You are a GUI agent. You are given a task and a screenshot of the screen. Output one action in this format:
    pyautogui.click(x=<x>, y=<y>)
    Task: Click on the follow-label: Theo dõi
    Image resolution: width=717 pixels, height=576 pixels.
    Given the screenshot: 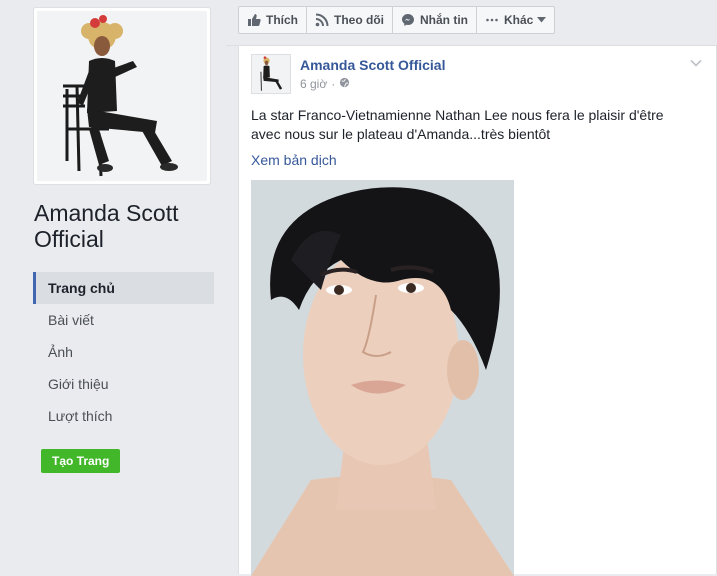 What is the action you would take?
    pyautogui.click(x=359, y=20)
    